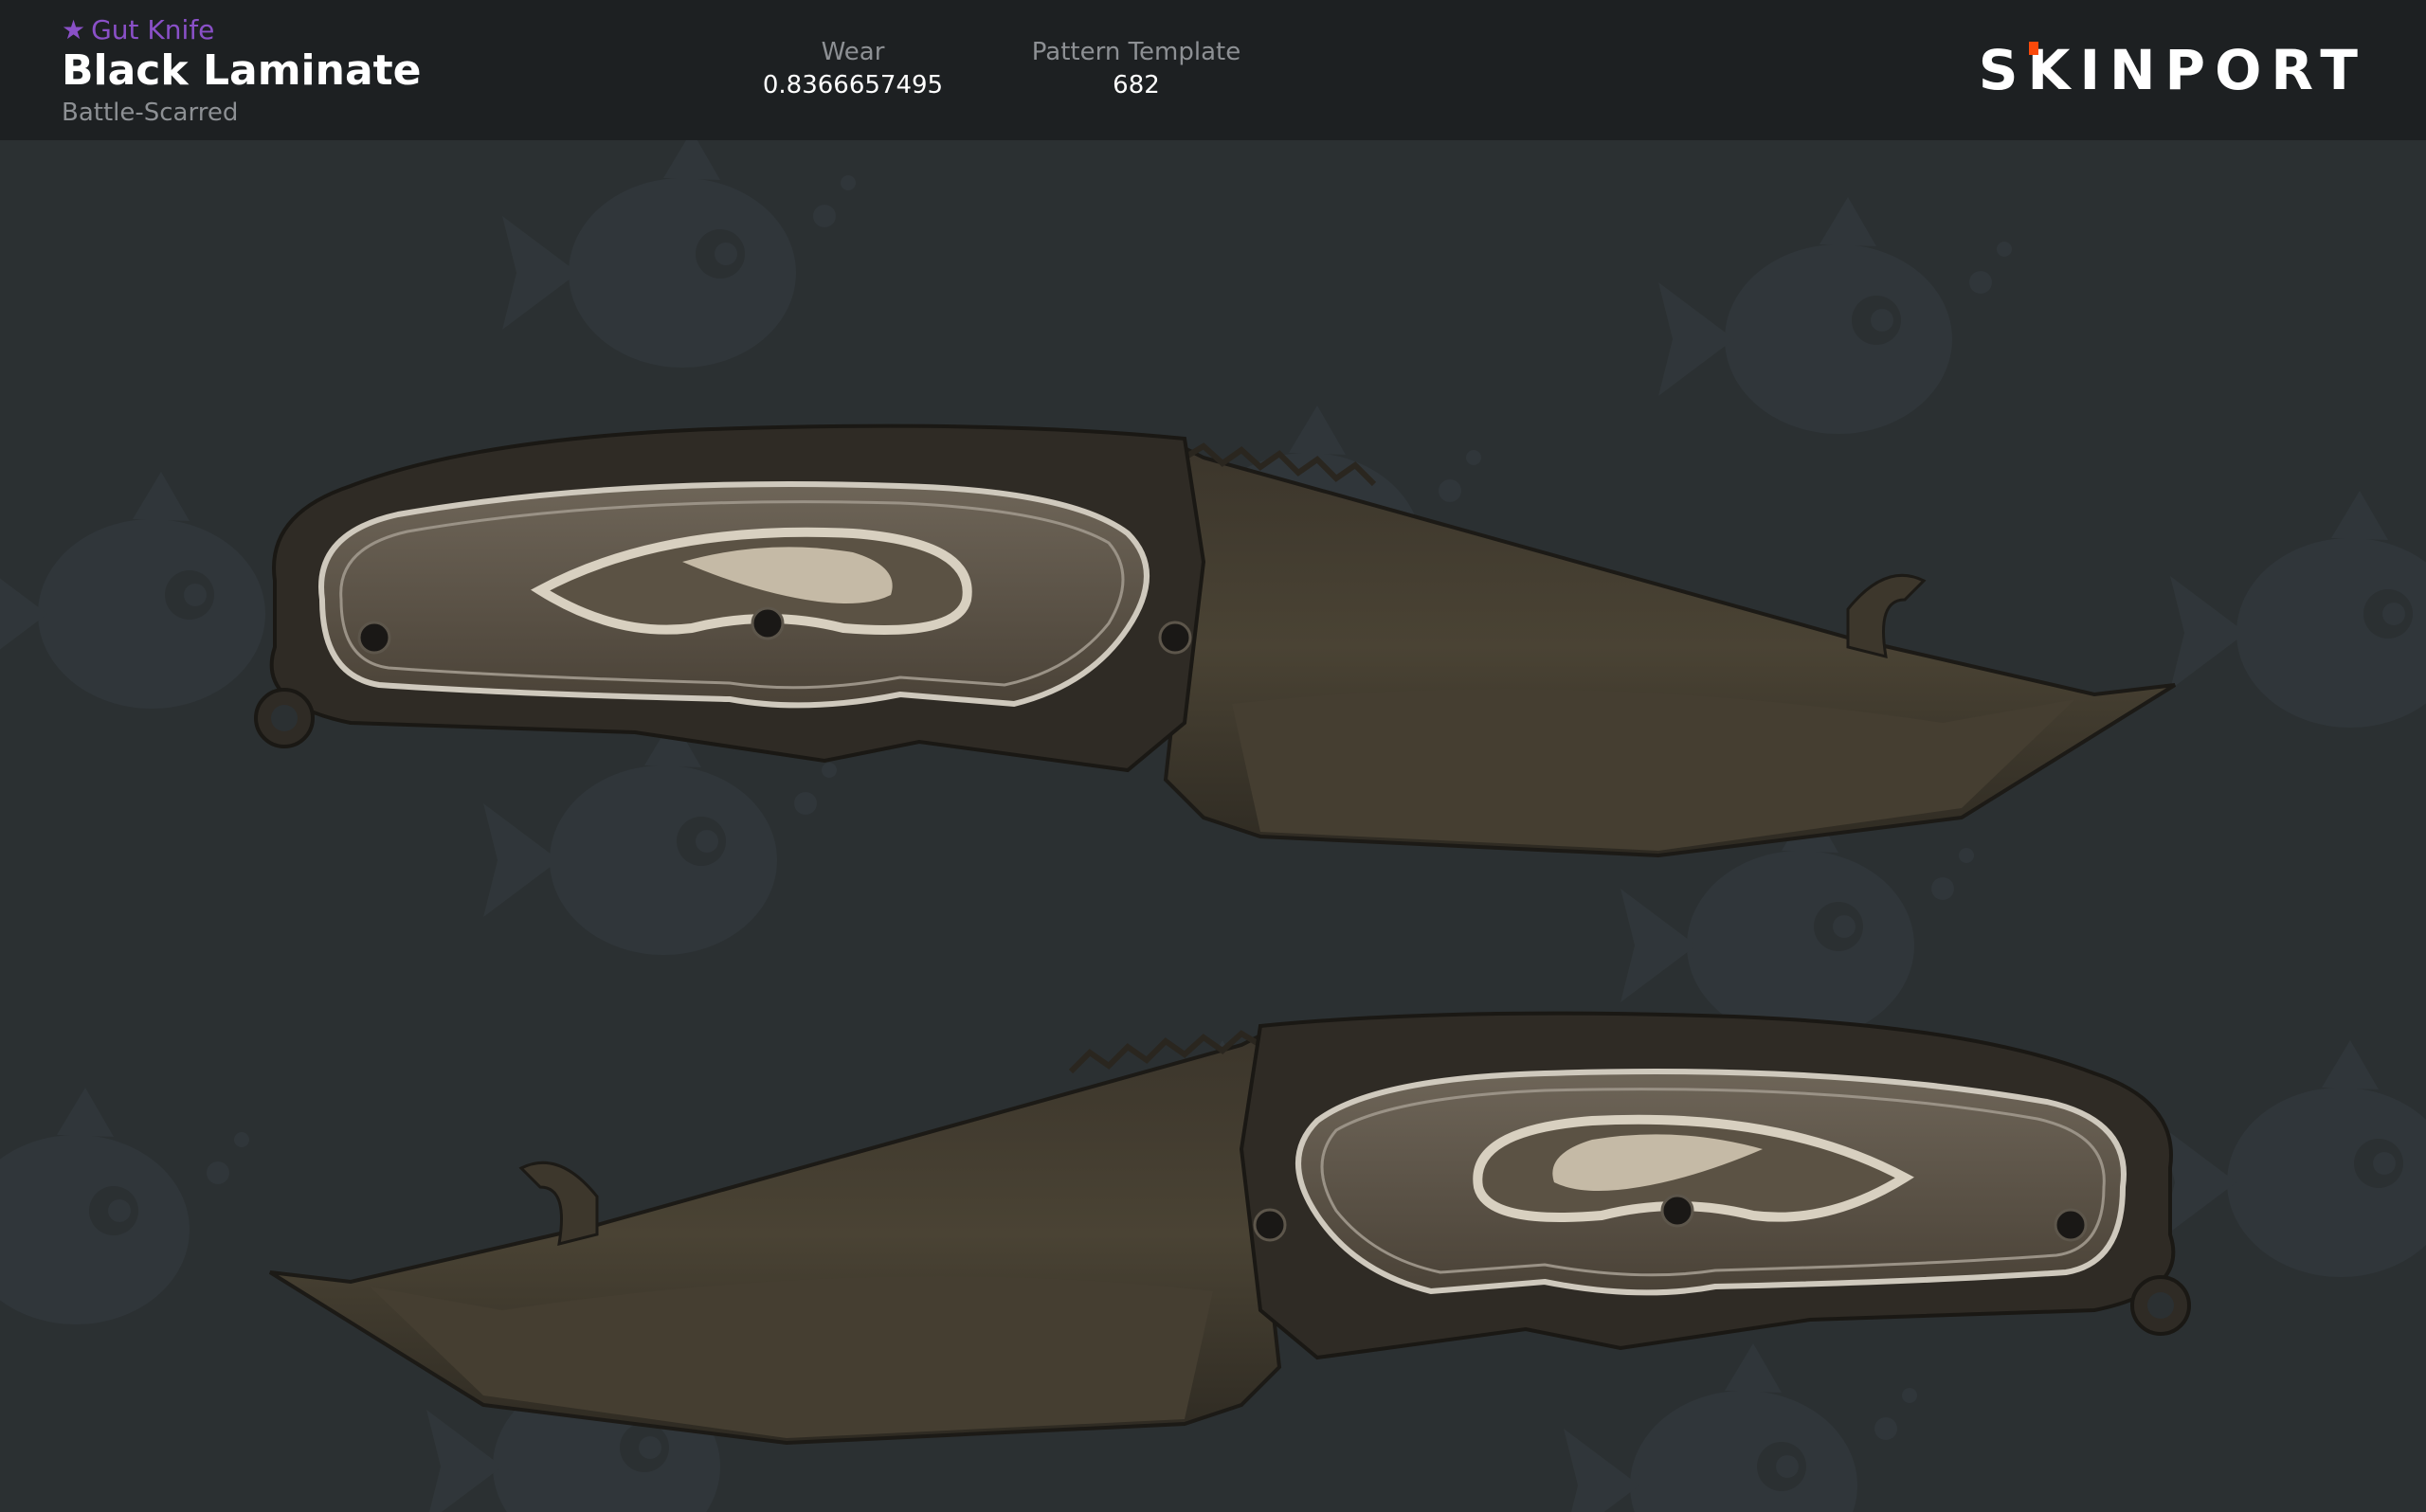  What do you see at coordinates (2223, 70) in the screenshot?
I see `logo-suffix: INPORT` at bounding box center [2223, 70].